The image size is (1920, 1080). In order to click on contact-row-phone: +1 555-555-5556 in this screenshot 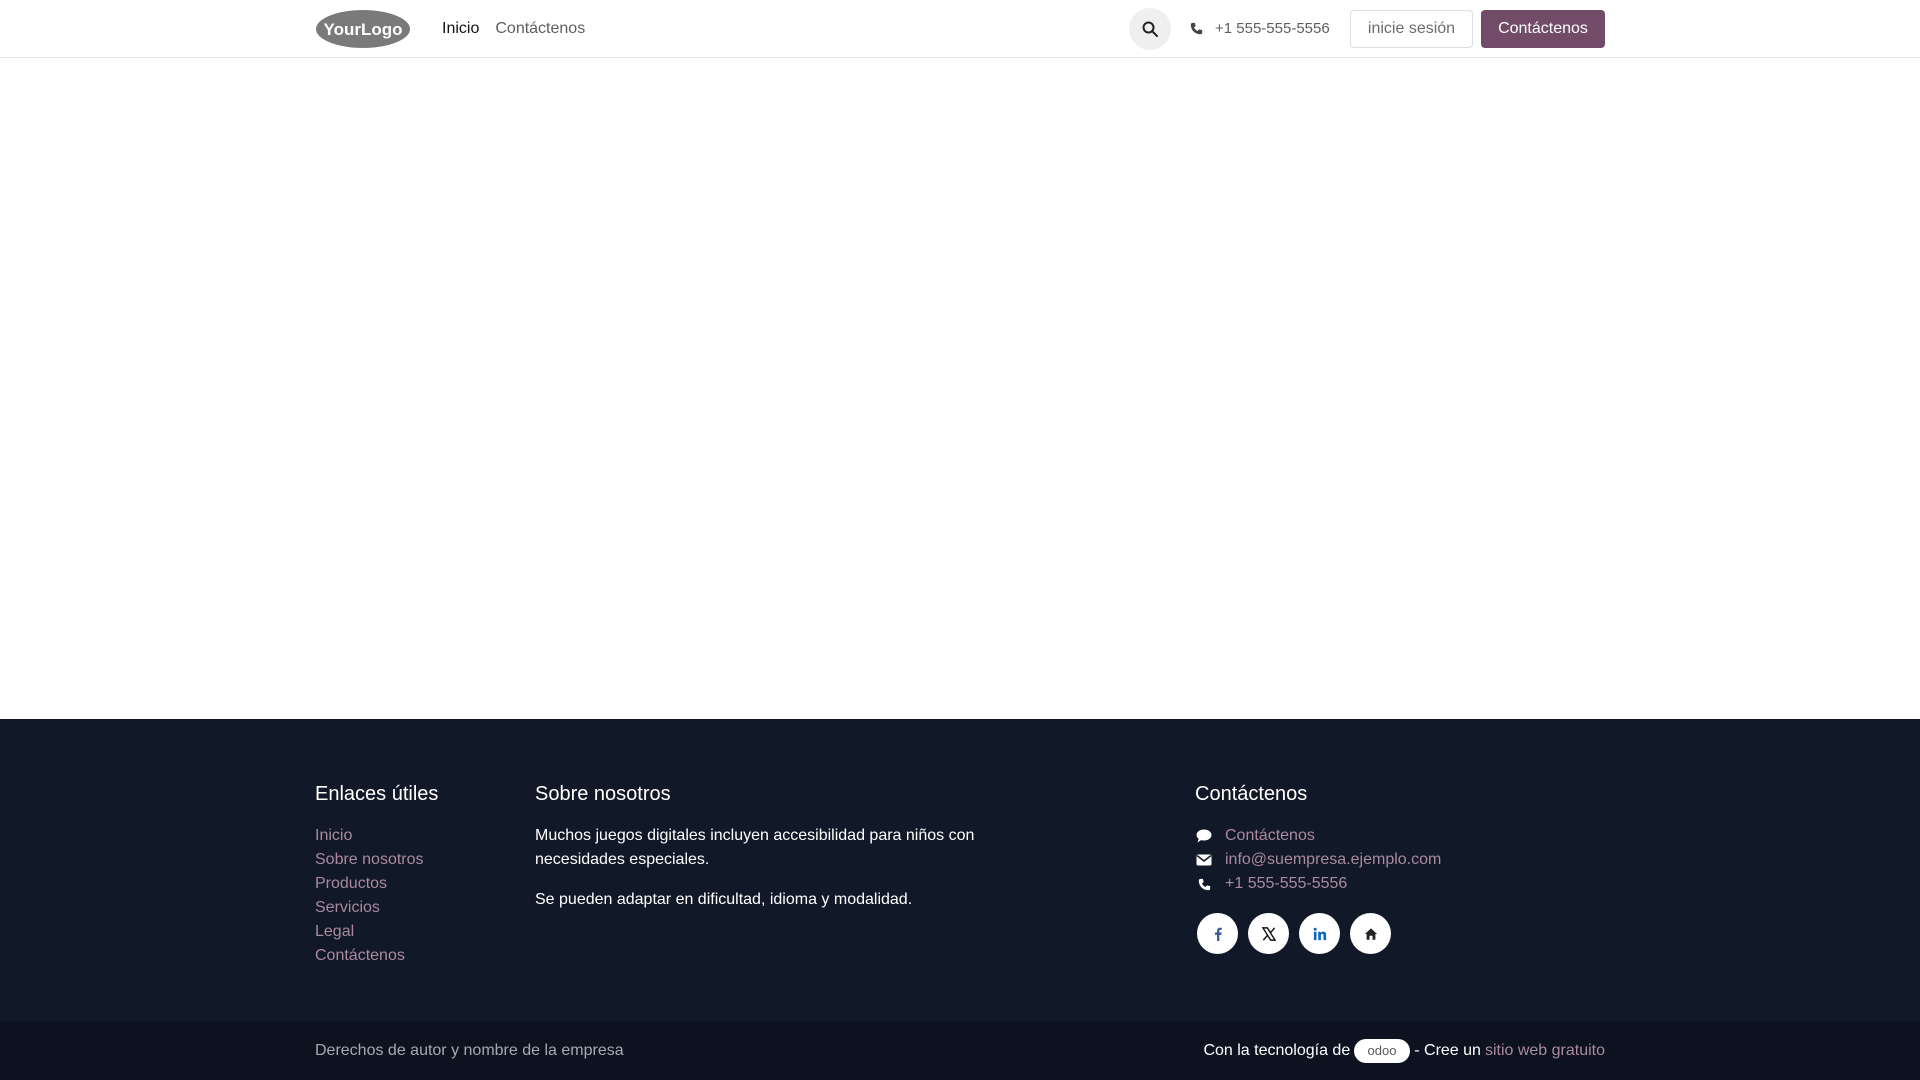, I will do `click(1318, 884)`.